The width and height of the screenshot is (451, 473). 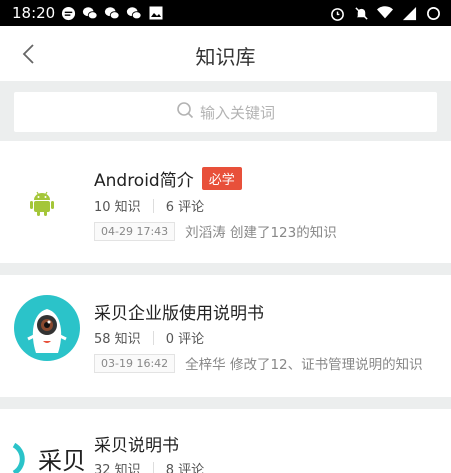 I want to click on system-icons, so click(x=385, y=13).